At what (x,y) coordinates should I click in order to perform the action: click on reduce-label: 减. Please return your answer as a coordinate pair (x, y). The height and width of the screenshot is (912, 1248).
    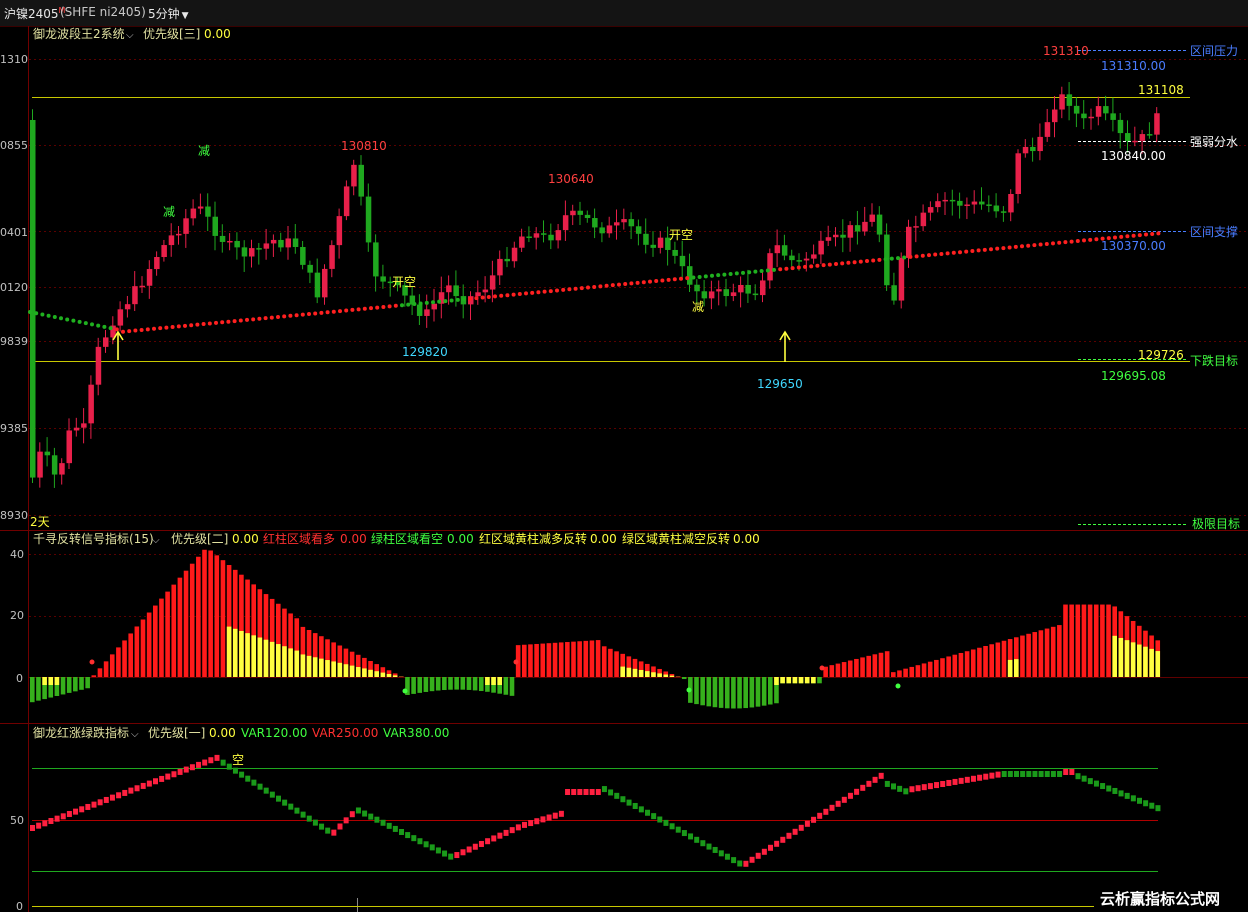
    Looking at the image, I should click on (204, 151).